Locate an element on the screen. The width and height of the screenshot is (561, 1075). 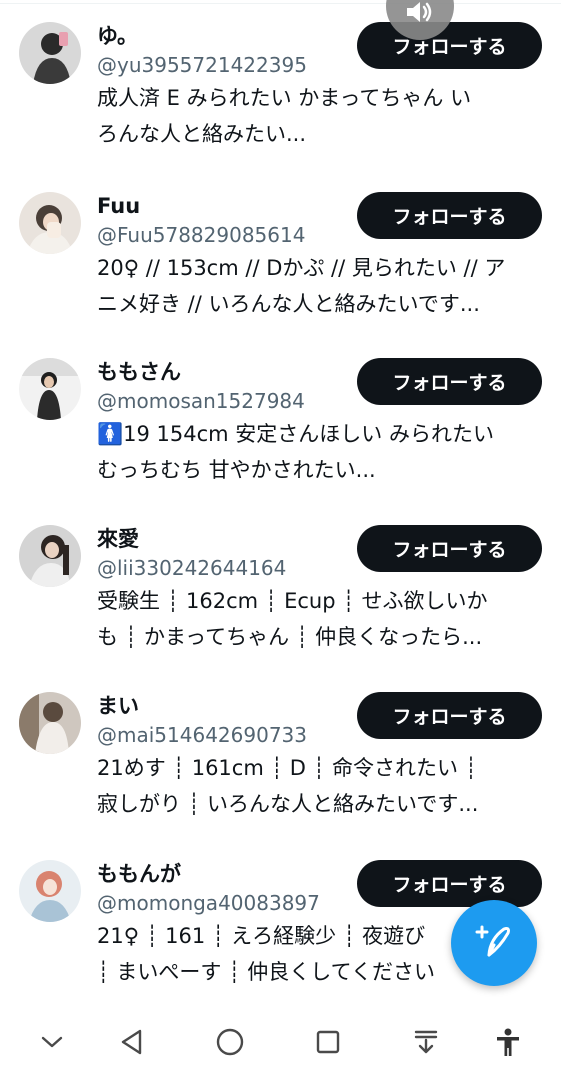
home-button is located at coordinates (230, 1044).